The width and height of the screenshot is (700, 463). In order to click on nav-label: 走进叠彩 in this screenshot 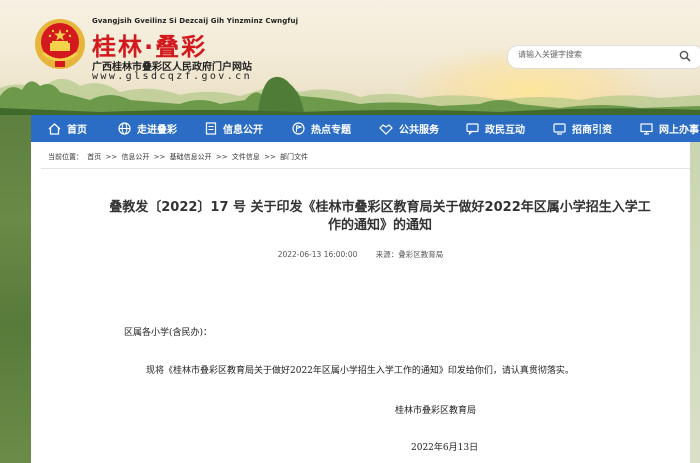, I will do `click(157, 130)`.